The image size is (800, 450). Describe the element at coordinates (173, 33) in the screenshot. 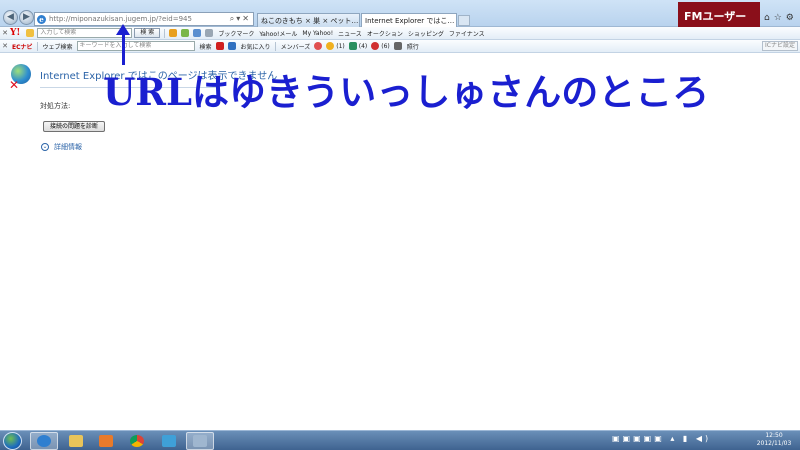

I see `highlight-icon` at that location.